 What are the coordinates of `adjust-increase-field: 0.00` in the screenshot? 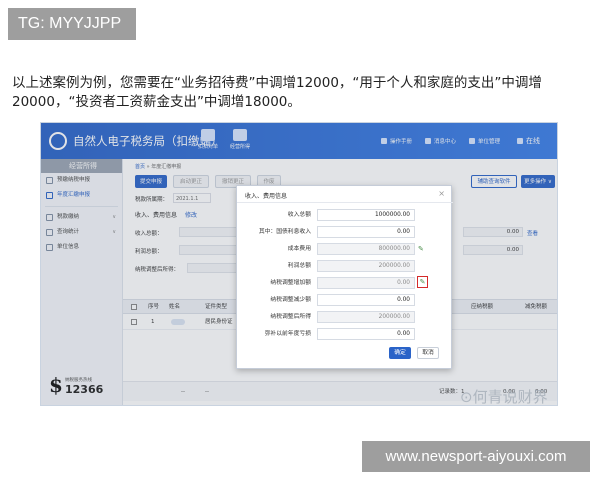 It's located at (366, 283).